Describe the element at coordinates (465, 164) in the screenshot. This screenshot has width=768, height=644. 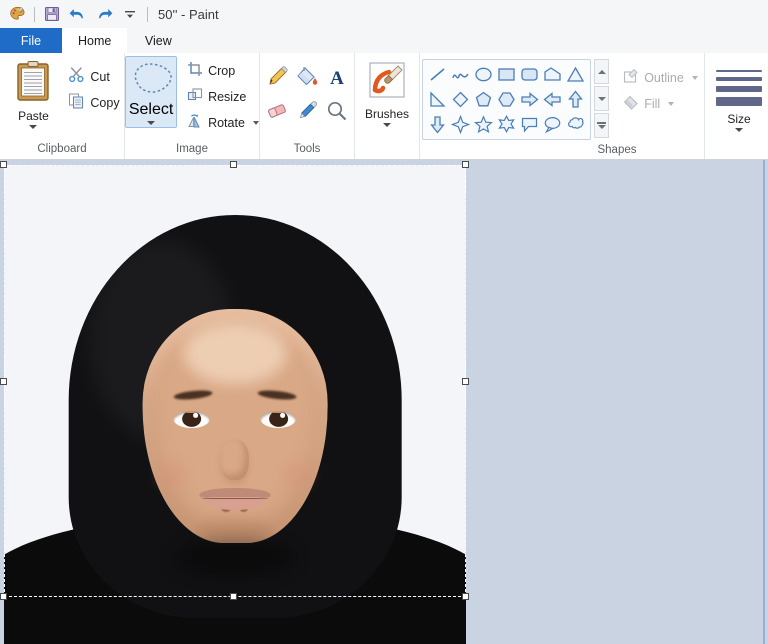
I see `selection-handle-top-right` at that location.